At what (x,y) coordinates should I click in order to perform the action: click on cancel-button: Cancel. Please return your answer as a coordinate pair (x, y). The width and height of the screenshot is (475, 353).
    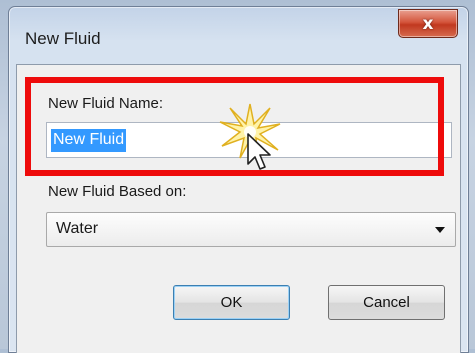
    Looking at the image, I should click on (386, 302).